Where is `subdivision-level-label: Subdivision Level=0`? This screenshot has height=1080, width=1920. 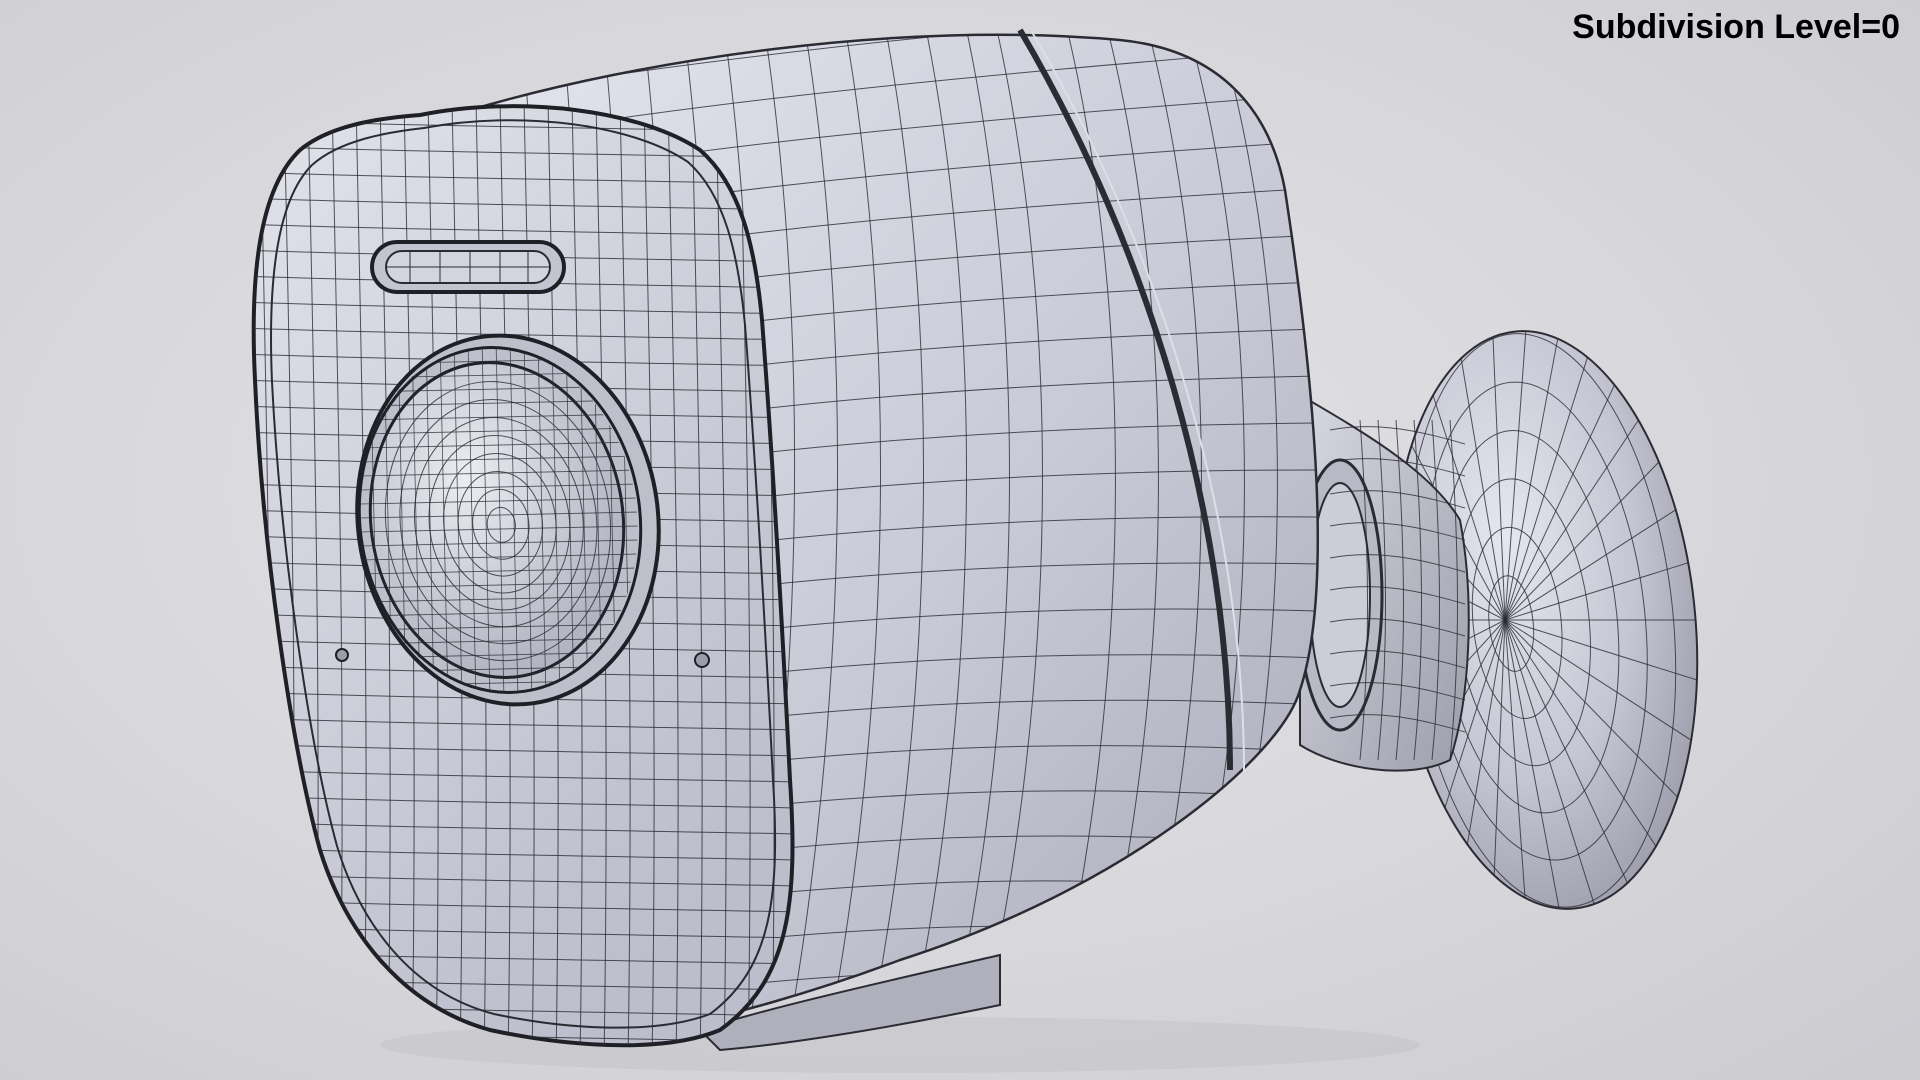 subdivision-level-label: Subdivision Level=0 is located at coordinates (1736, 27).